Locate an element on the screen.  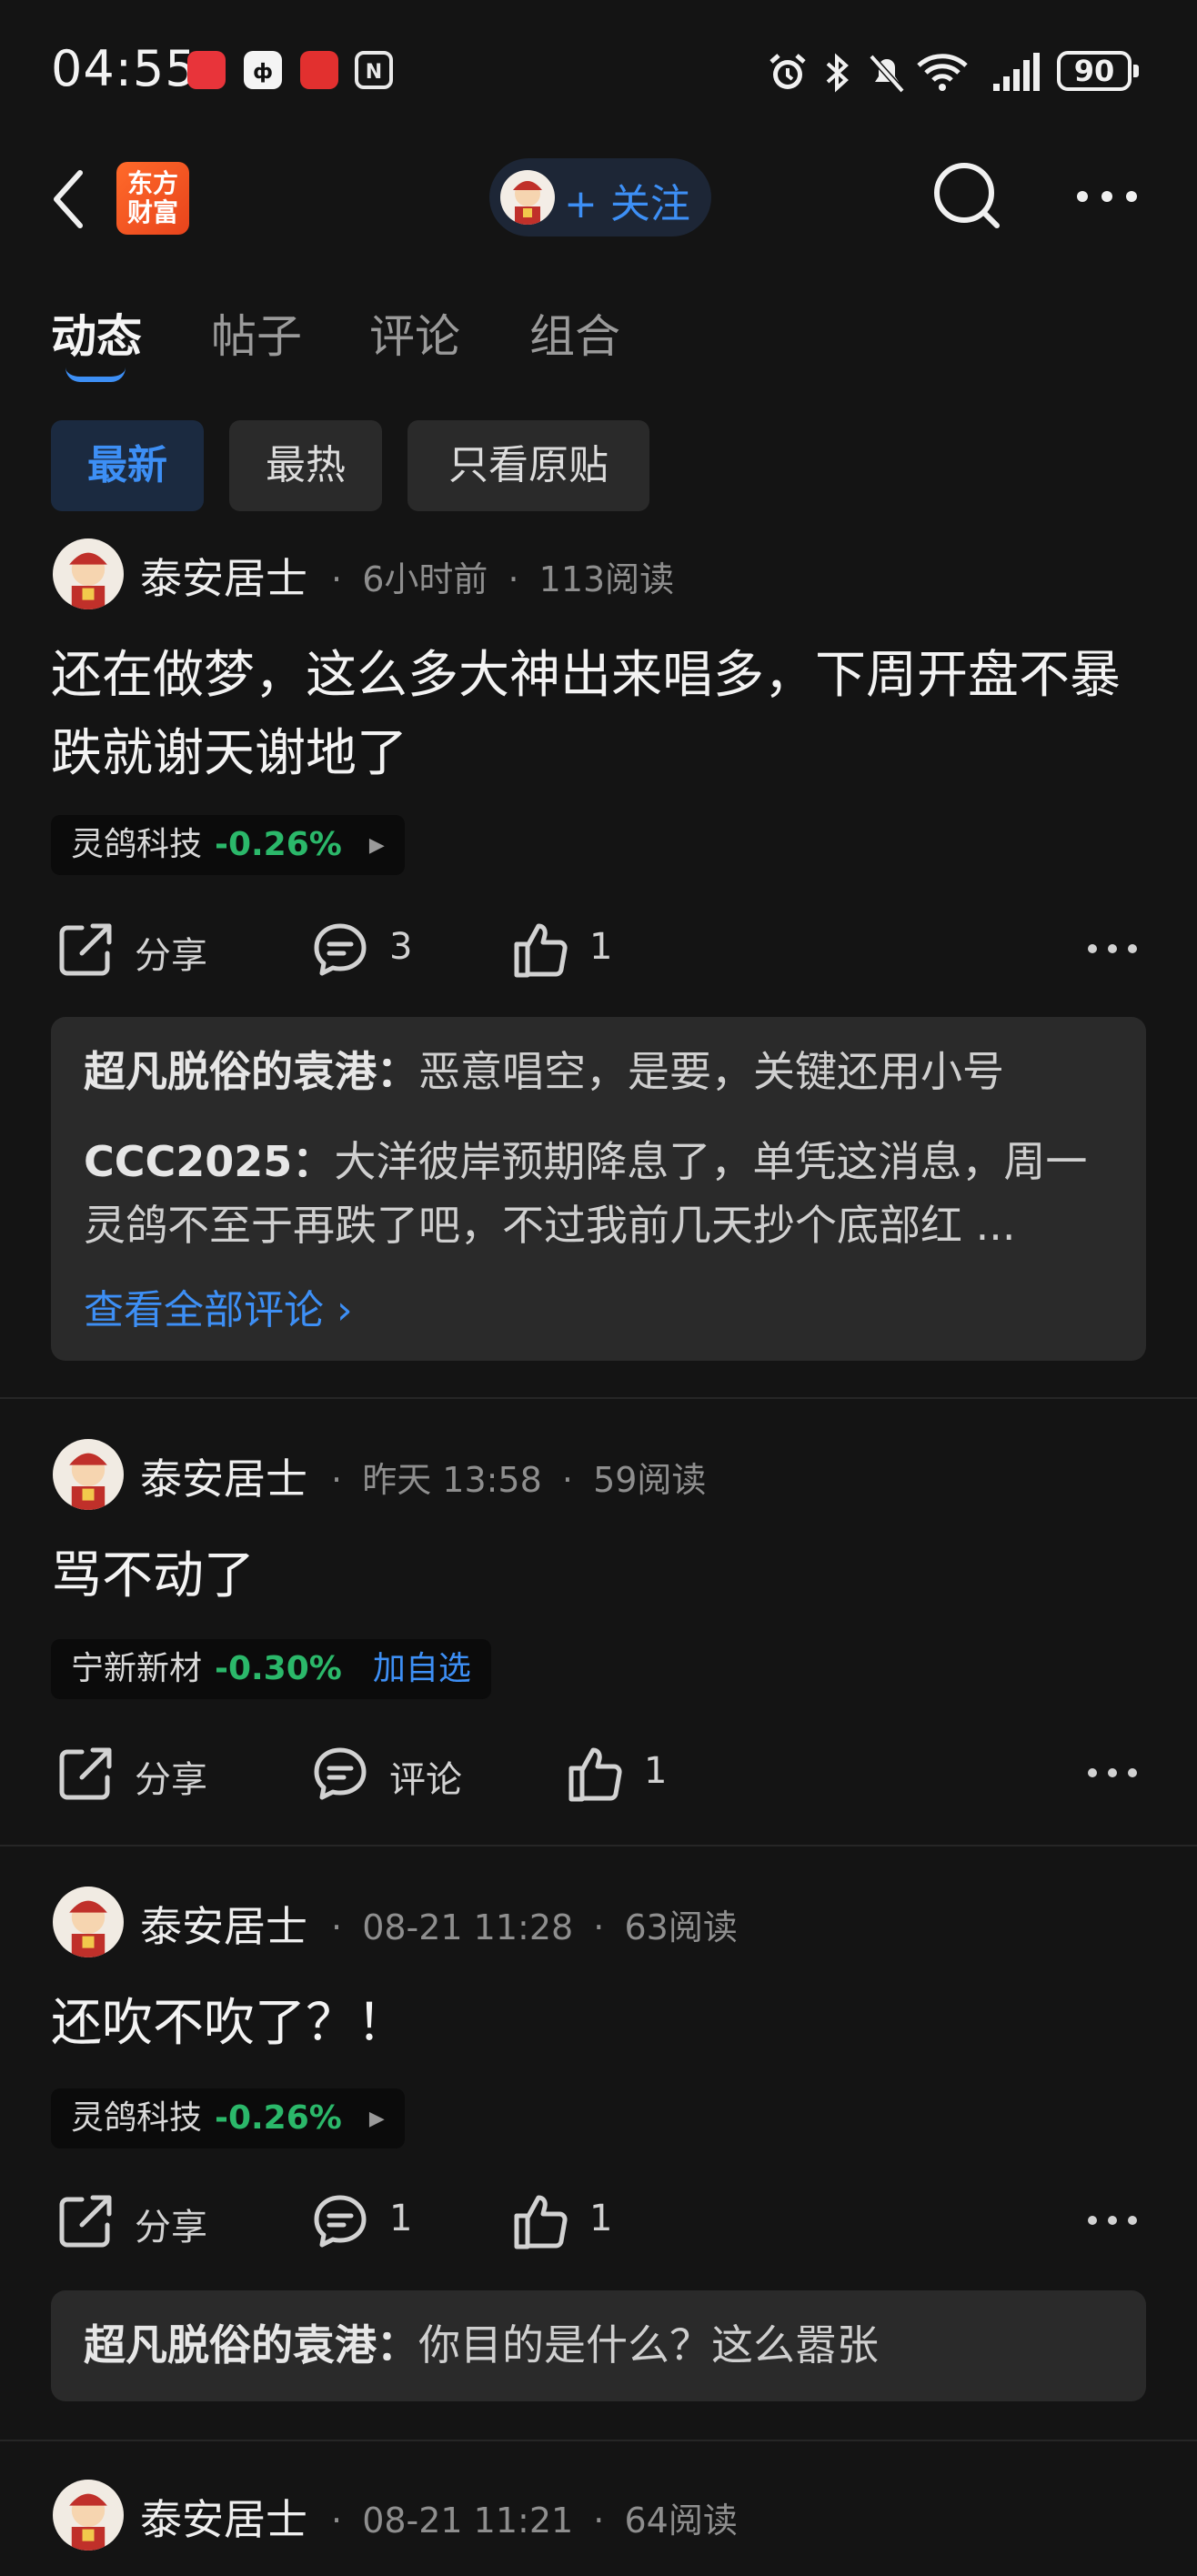
comment-item: 超凡脱俗的袁港：你目的是什么？这么嚣张 is located at coordinates (601, 2344).